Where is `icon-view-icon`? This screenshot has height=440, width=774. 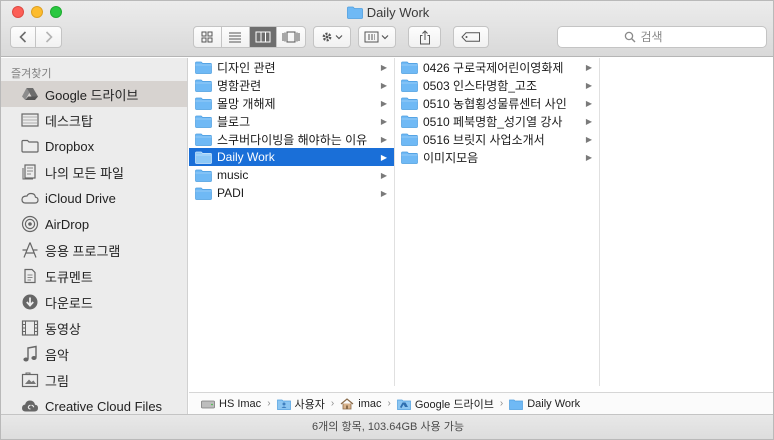
icon-view-icon is located at coordinates (207, 37).